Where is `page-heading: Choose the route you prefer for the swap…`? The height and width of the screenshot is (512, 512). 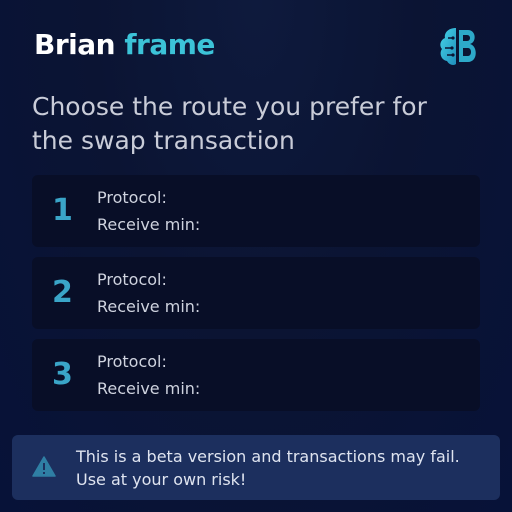
page-heading: Choose the route you prefer for the swap… is located at coordinates (229, 123).